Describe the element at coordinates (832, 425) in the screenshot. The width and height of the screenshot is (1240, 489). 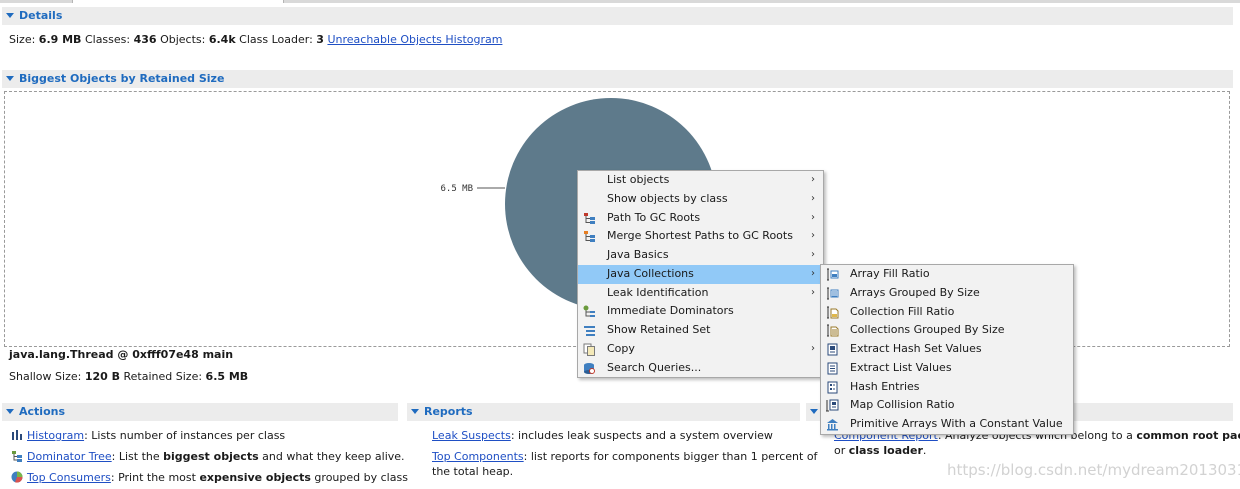
I see `primitive-arrays-icon` at that location.